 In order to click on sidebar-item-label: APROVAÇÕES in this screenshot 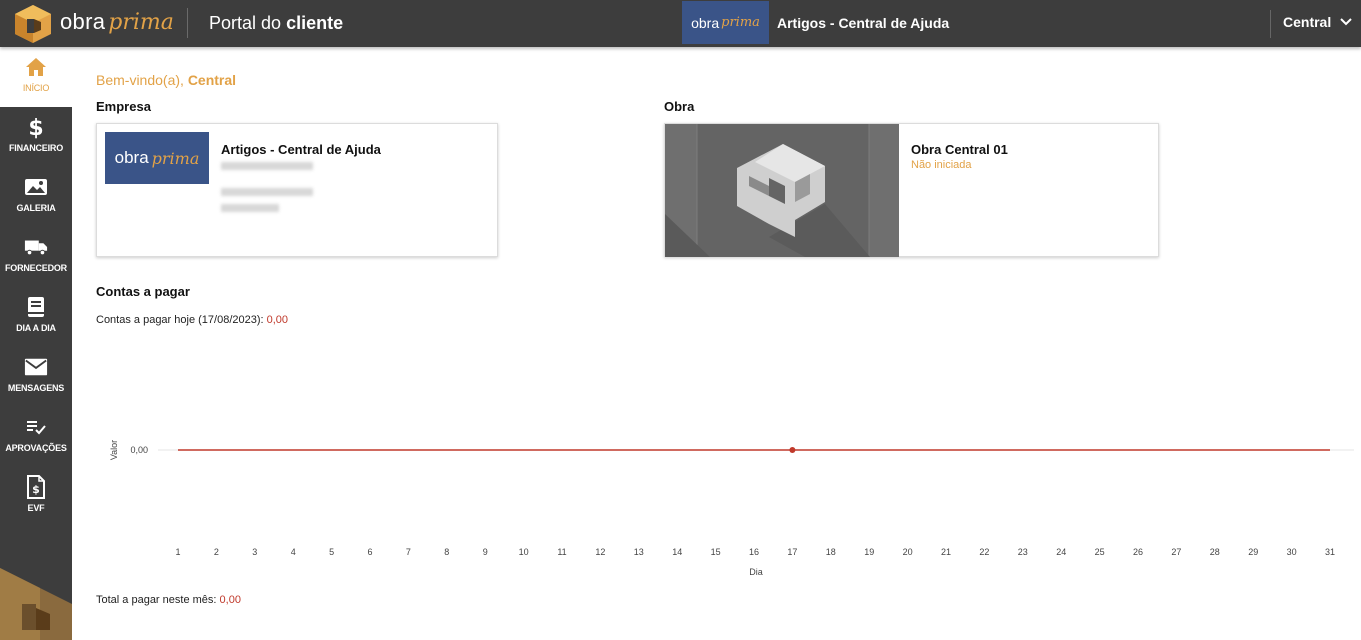, I will do `click(36, 448)`.